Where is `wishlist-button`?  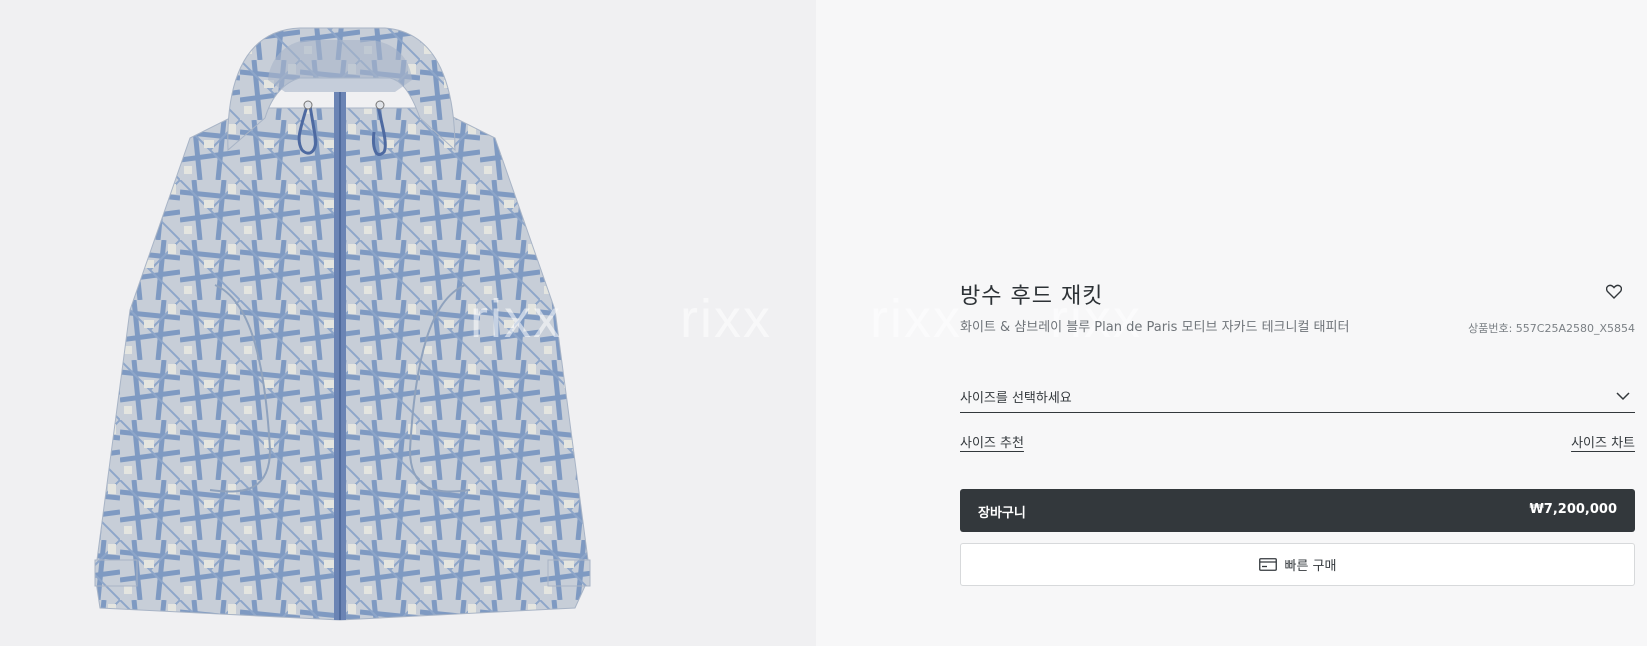
wishlist-button is located at coordinates (1614, 291).